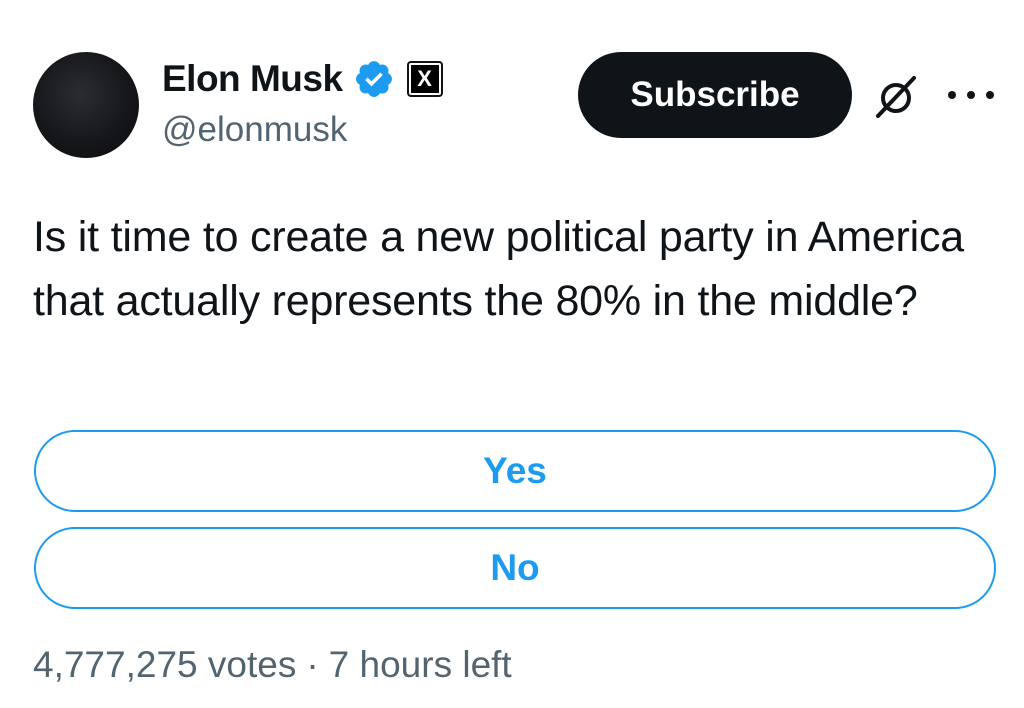  I want to click on author-display-name: Elon Musk, so click(252, 79).